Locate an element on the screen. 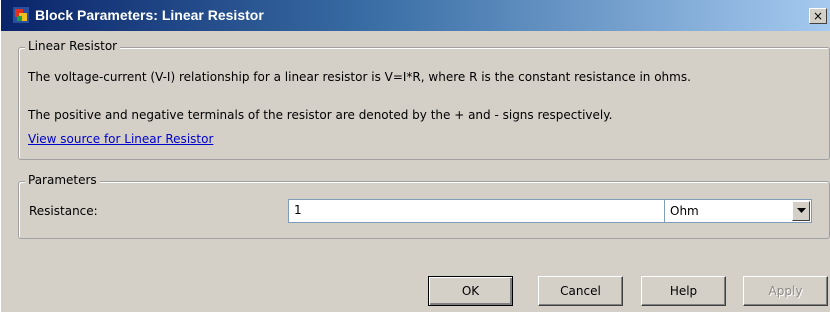 The image size is (830, 312). resistance-unit-value: Ohm is located at coordinates (684, 211).